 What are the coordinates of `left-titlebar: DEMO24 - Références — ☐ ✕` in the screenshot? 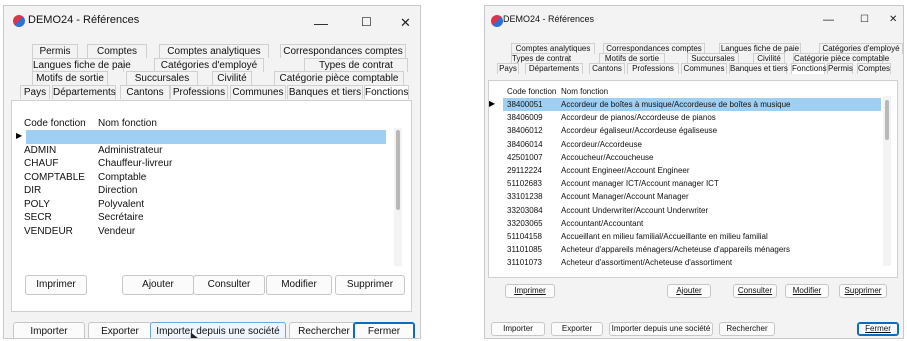 It's located at (212, 21).